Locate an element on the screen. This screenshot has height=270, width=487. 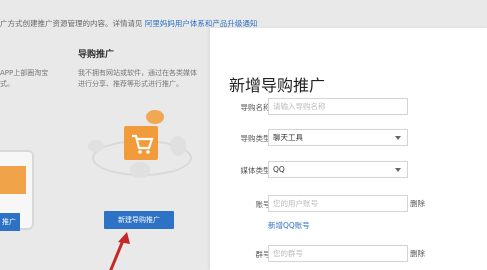
guide-name-row: 导购名称: 请输入导购名称 is located at coordinates (348, 108).